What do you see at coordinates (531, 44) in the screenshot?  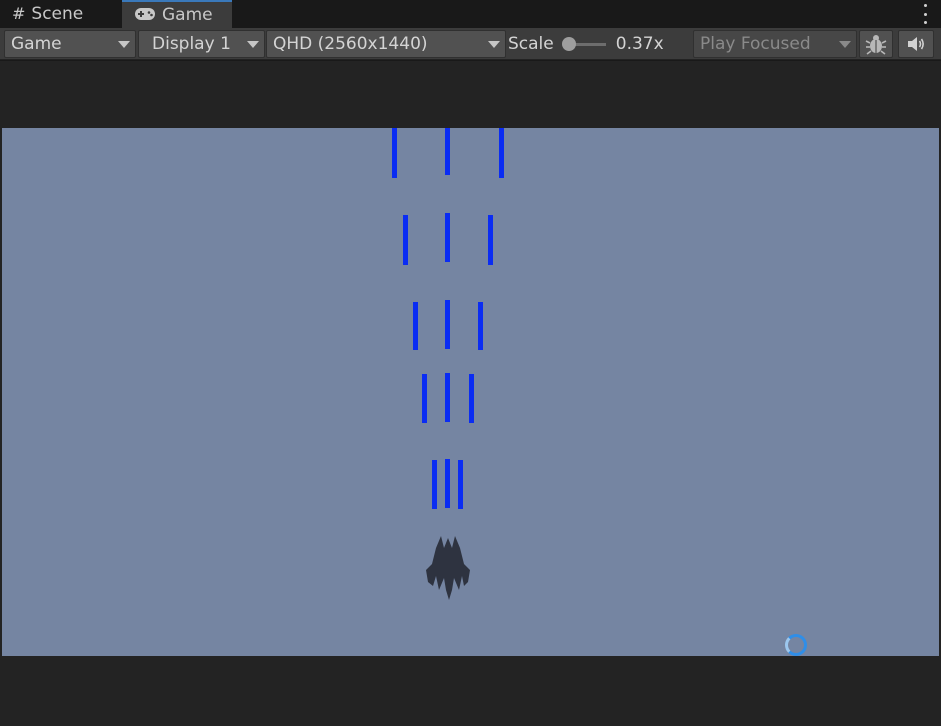 I see `scale-label: Scale` at bounding box center [531, 44].